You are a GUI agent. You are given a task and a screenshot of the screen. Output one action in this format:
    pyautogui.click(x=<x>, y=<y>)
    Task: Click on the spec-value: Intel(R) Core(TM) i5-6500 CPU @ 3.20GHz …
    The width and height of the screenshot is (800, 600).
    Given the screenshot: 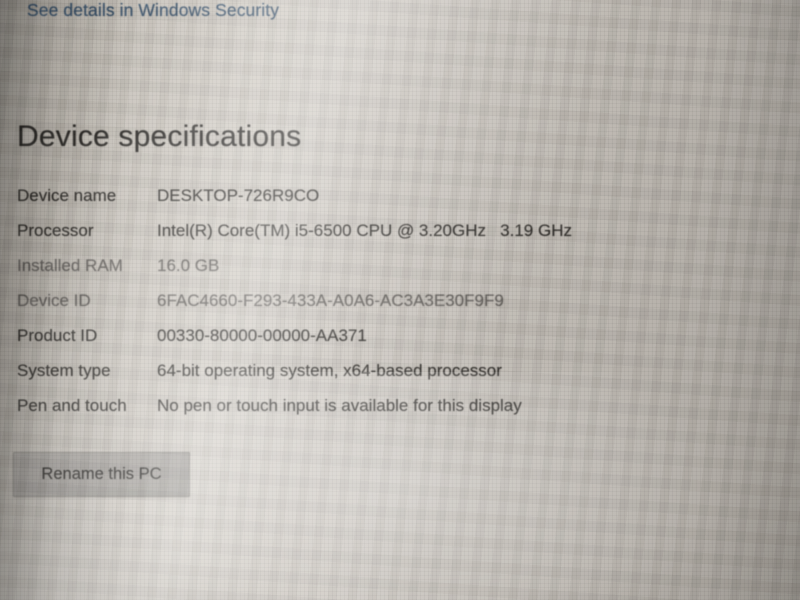 What is the action you would take?
    pyautogui.click(x=364, y=230)
    